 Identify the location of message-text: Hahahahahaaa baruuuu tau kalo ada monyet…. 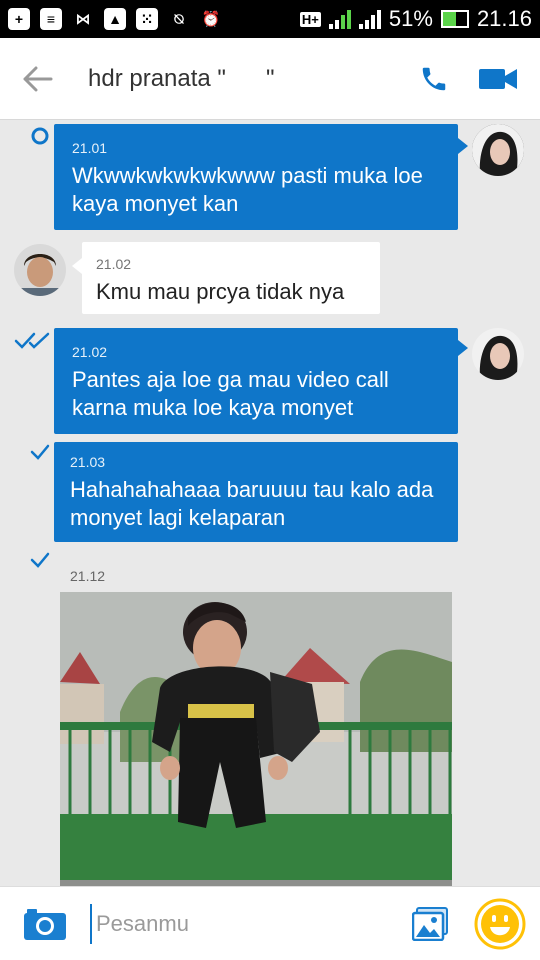
(252, 503).